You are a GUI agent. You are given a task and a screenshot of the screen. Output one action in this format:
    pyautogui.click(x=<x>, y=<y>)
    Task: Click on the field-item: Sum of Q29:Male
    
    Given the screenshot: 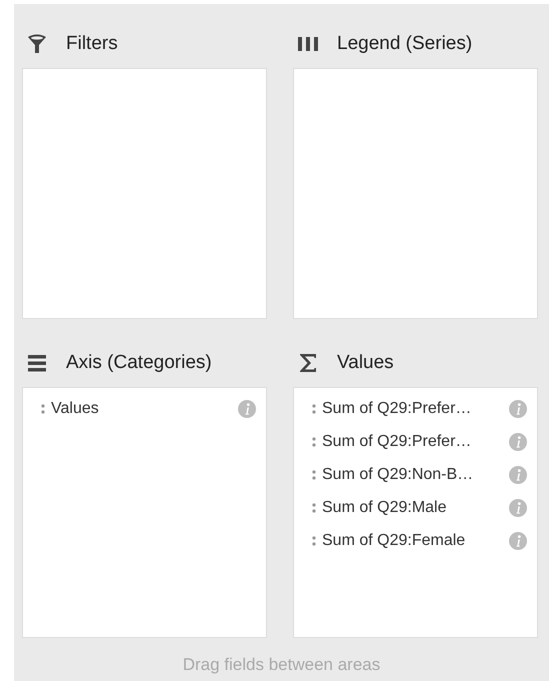 What is the action you would take?
    pyautogui.click(x=415, y=507)
    